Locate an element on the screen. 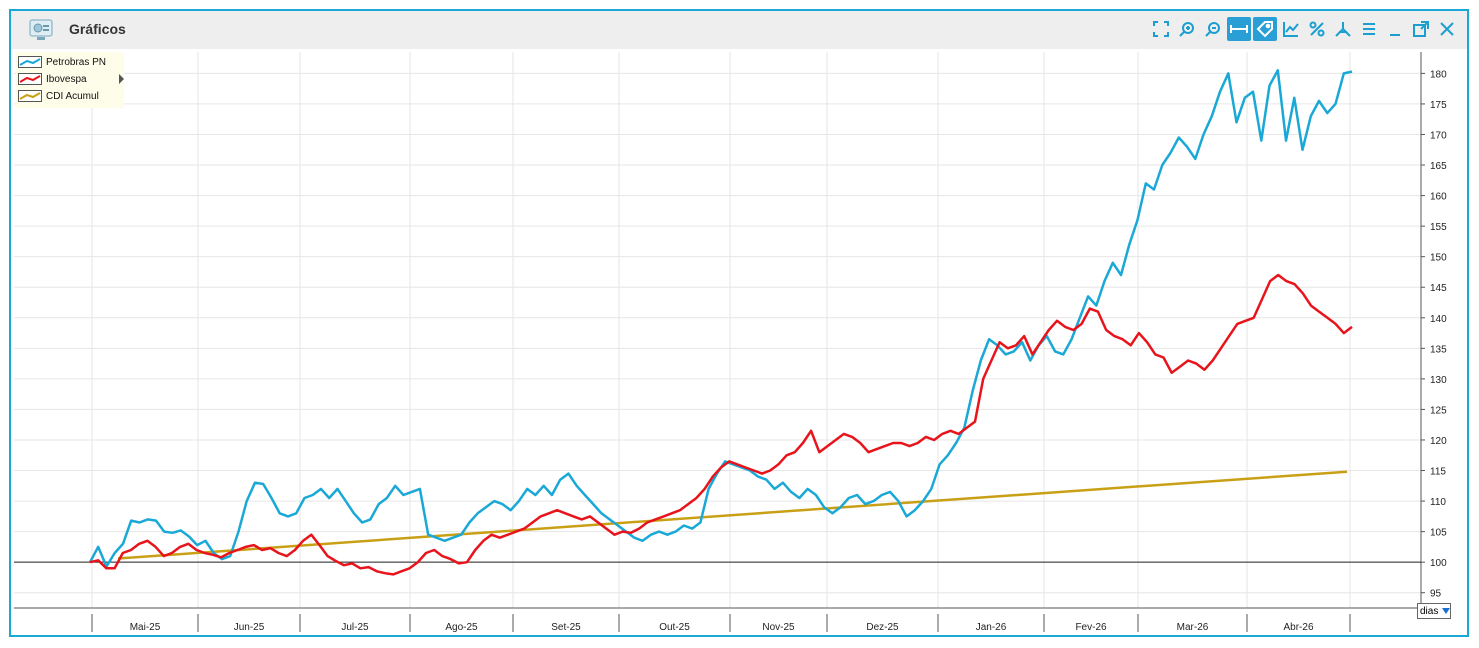 Image resolution: width=1479 pixels, height=648 pixels. x-tick-label: Set-25 is located at coordinates (566, 627).